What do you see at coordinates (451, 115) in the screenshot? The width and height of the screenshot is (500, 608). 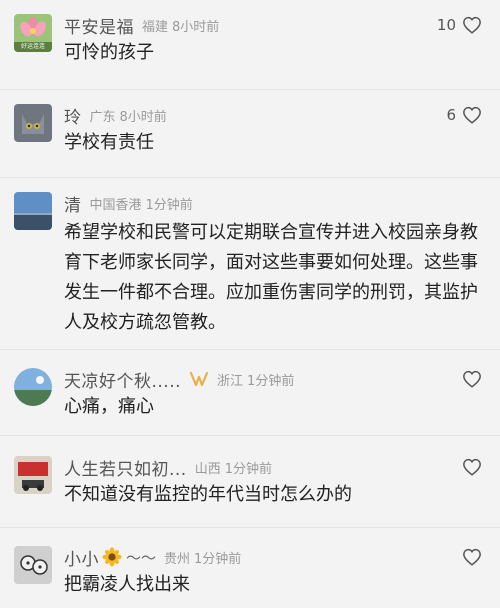 I see `like-count: 6` at bounding box center [451, 115].